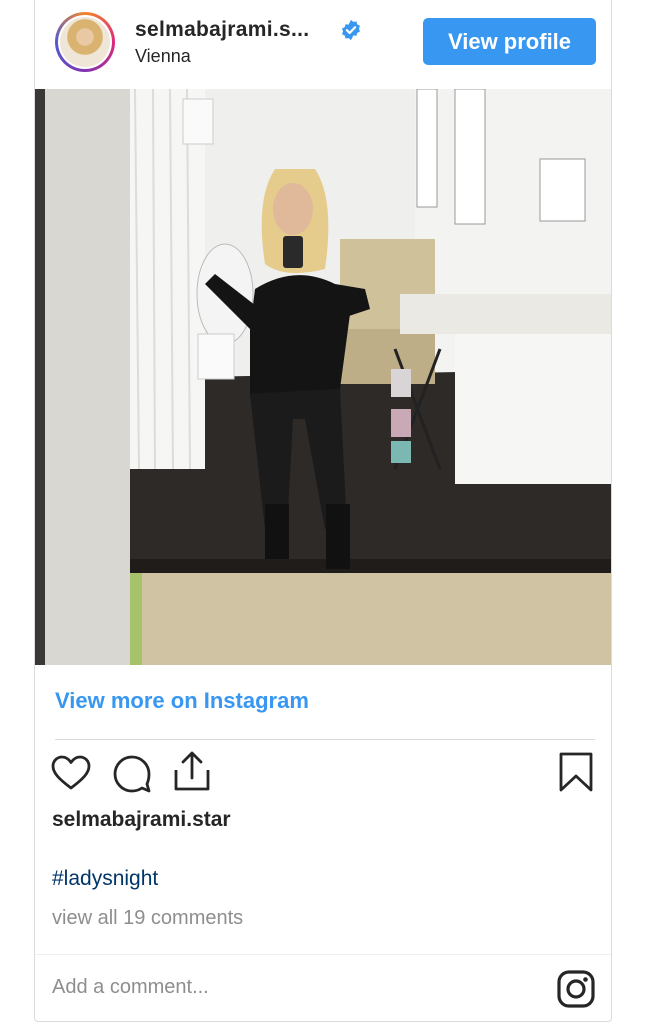 The image size is (647, 1024). What do you see at coordinates (576, 989) in the screenshot?
I see `instagram-logo-icon` at bounding box center [576, 989].